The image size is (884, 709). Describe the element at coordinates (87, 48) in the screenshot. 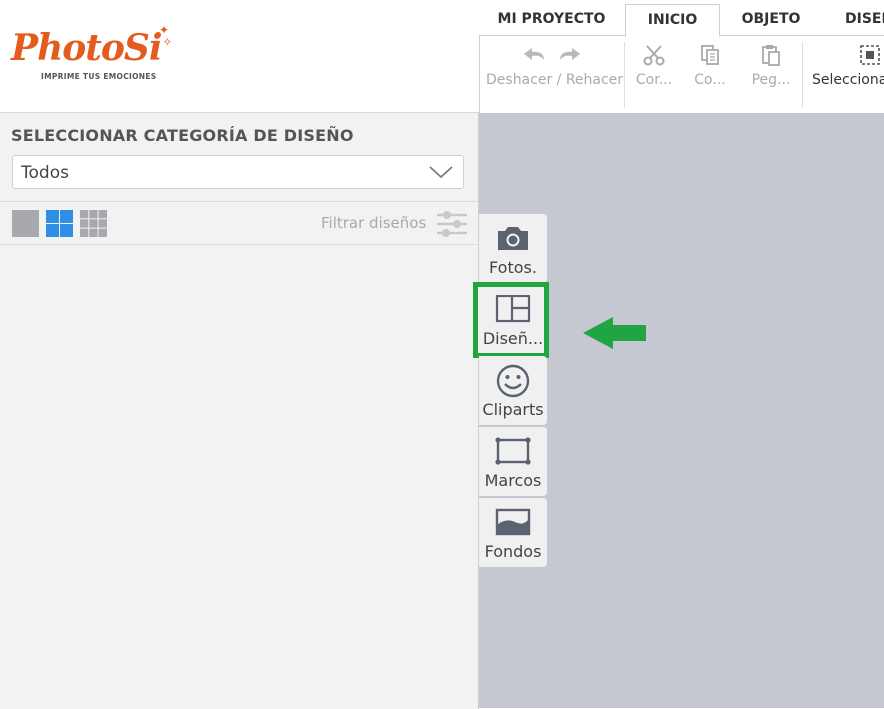

I see `logo-brand: PhotoSi` at that location.